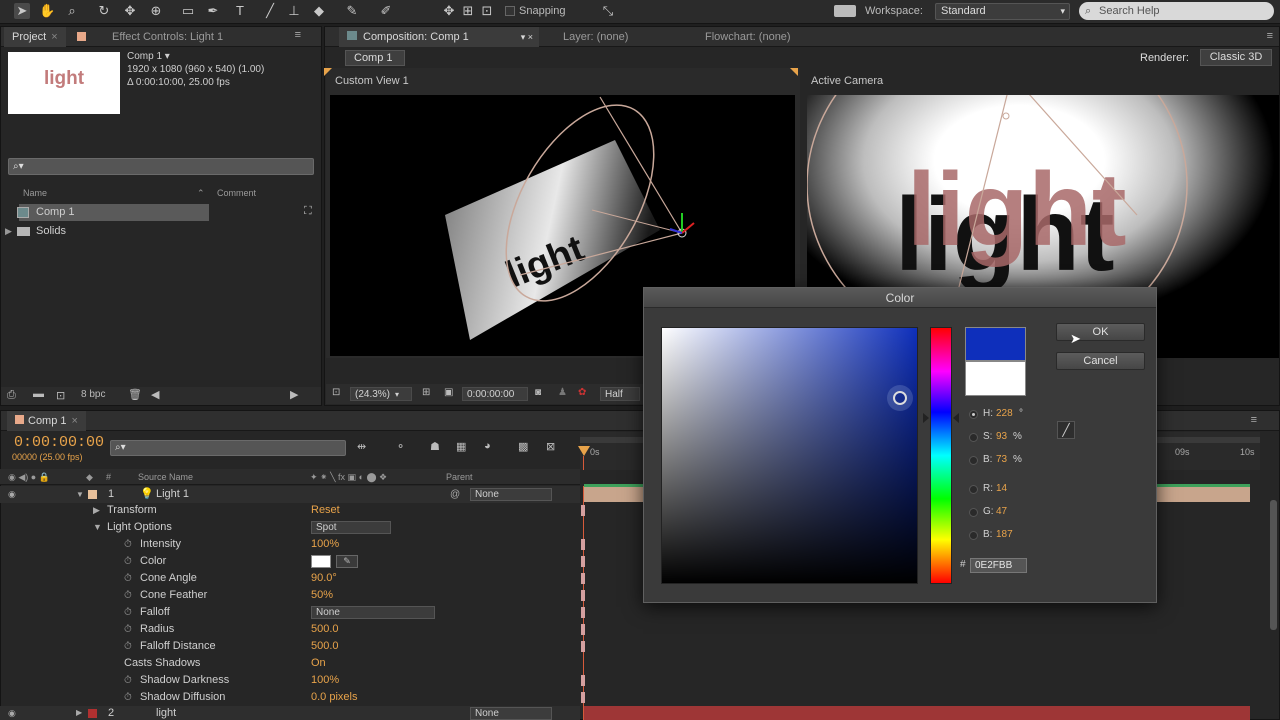 This screenshot has width=1280, height=720. Describe the element at coordinates (318, 663) in the screenshot. I see `prop-casts-shadows-value: On` at that location.